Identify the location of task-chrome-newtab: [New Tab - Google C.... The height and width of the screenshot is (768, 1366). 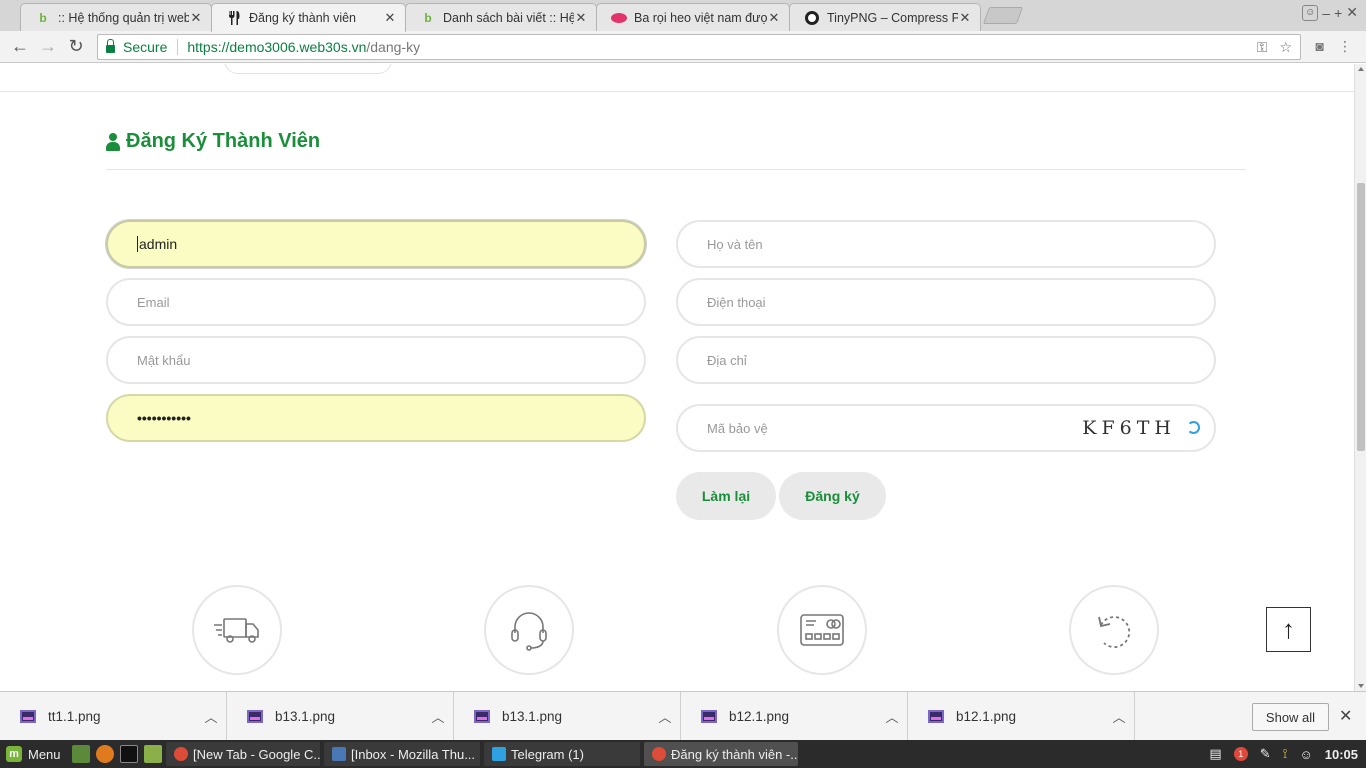
(243, 754).